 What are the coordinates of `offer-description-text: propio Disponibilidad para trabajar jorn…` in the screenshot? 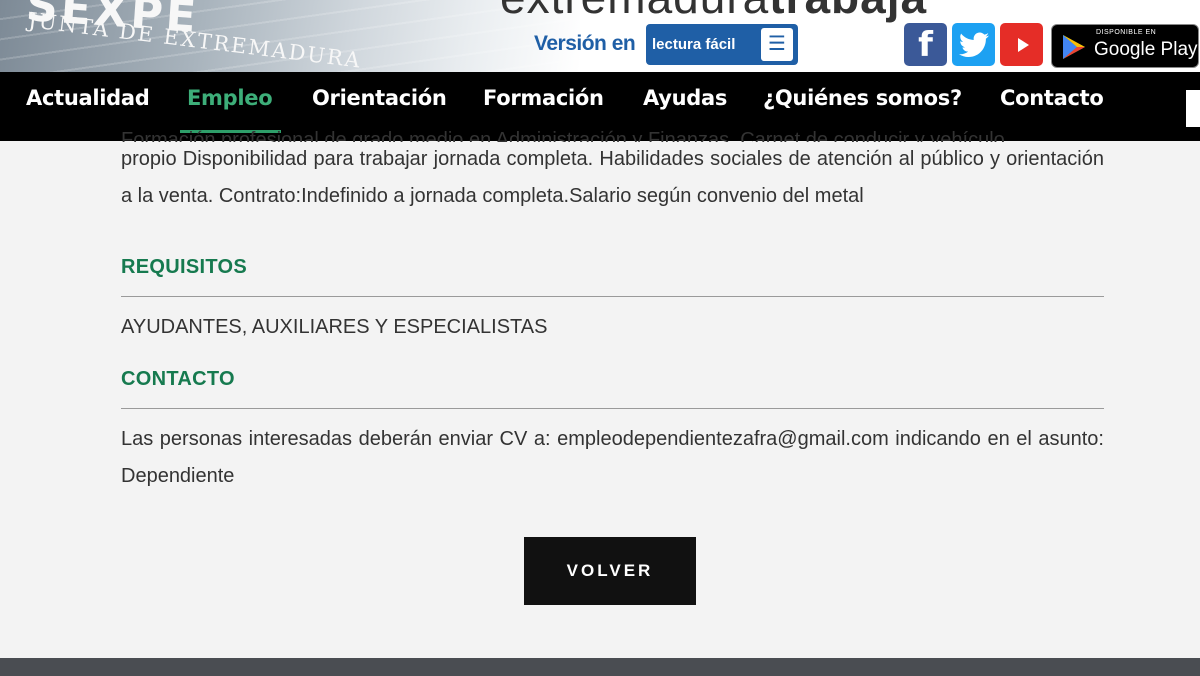 It's located at (612, 177).